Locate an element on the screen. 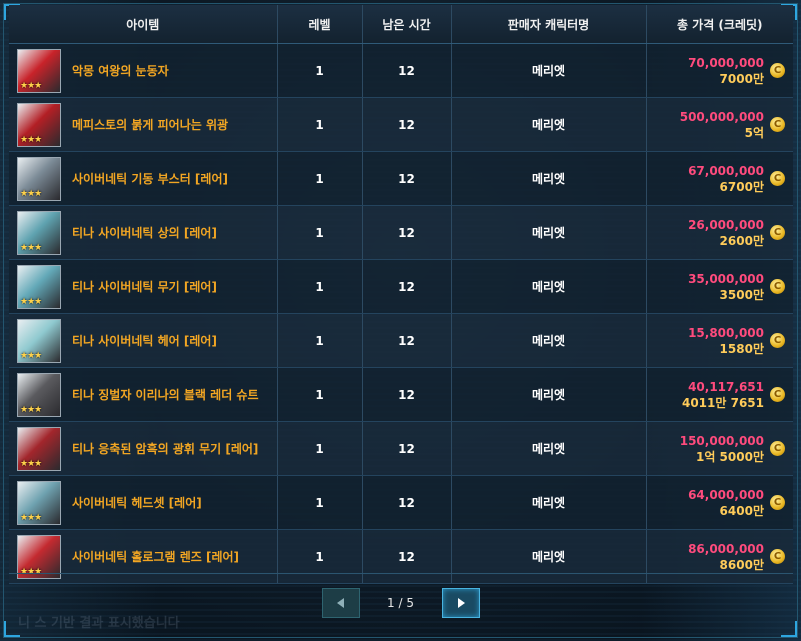  column-header-time-left: 남은 시간 is located at coordinates (407, 24).